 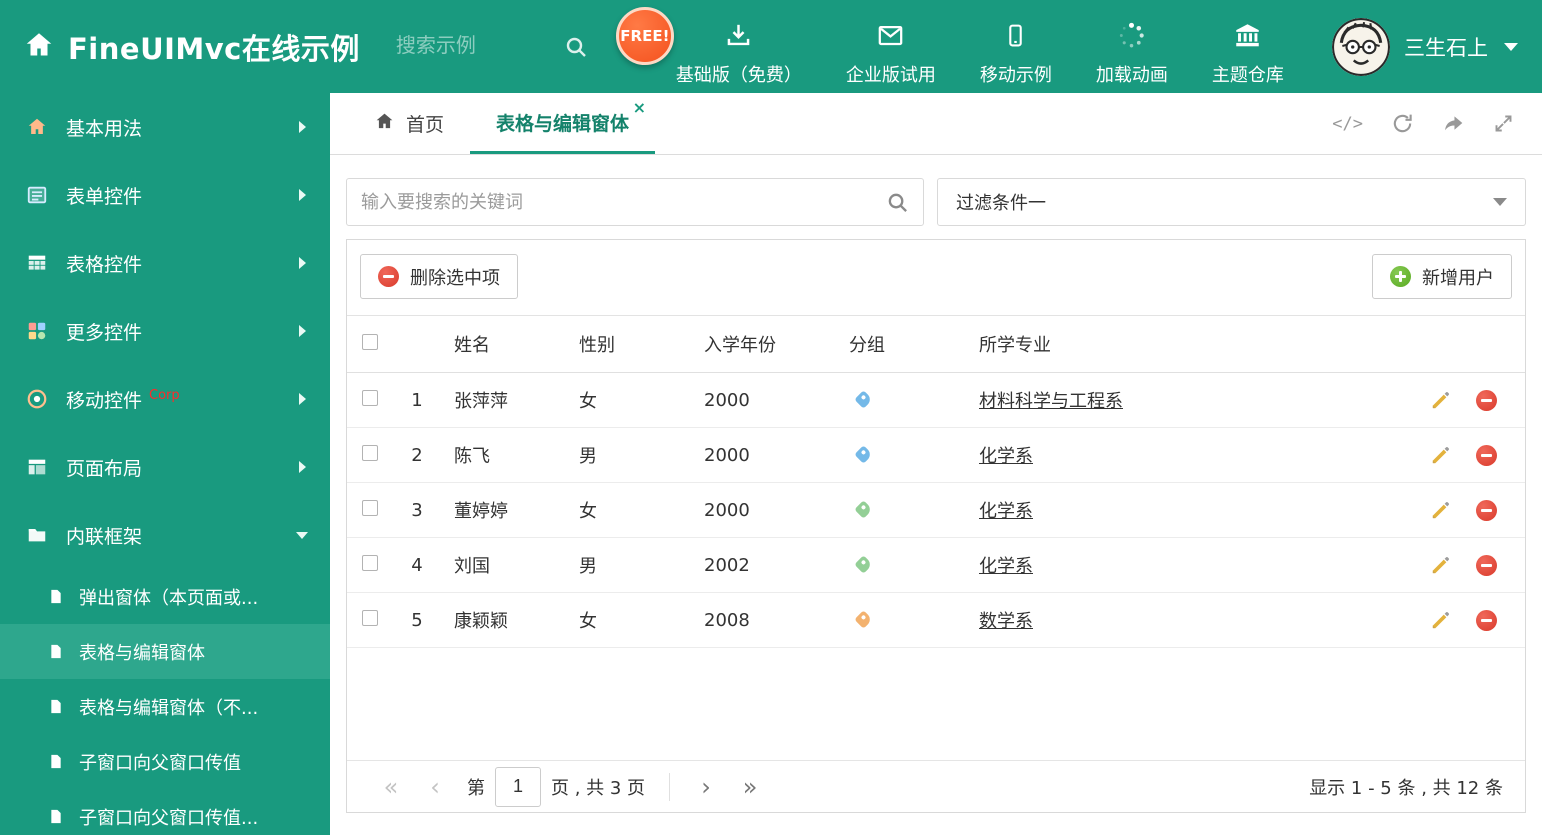 What do you see at coordinates (165, 331) in the screenshot?
I see `sidebar-item-more-controls: 更多控件` at bounding box center [165, 331].